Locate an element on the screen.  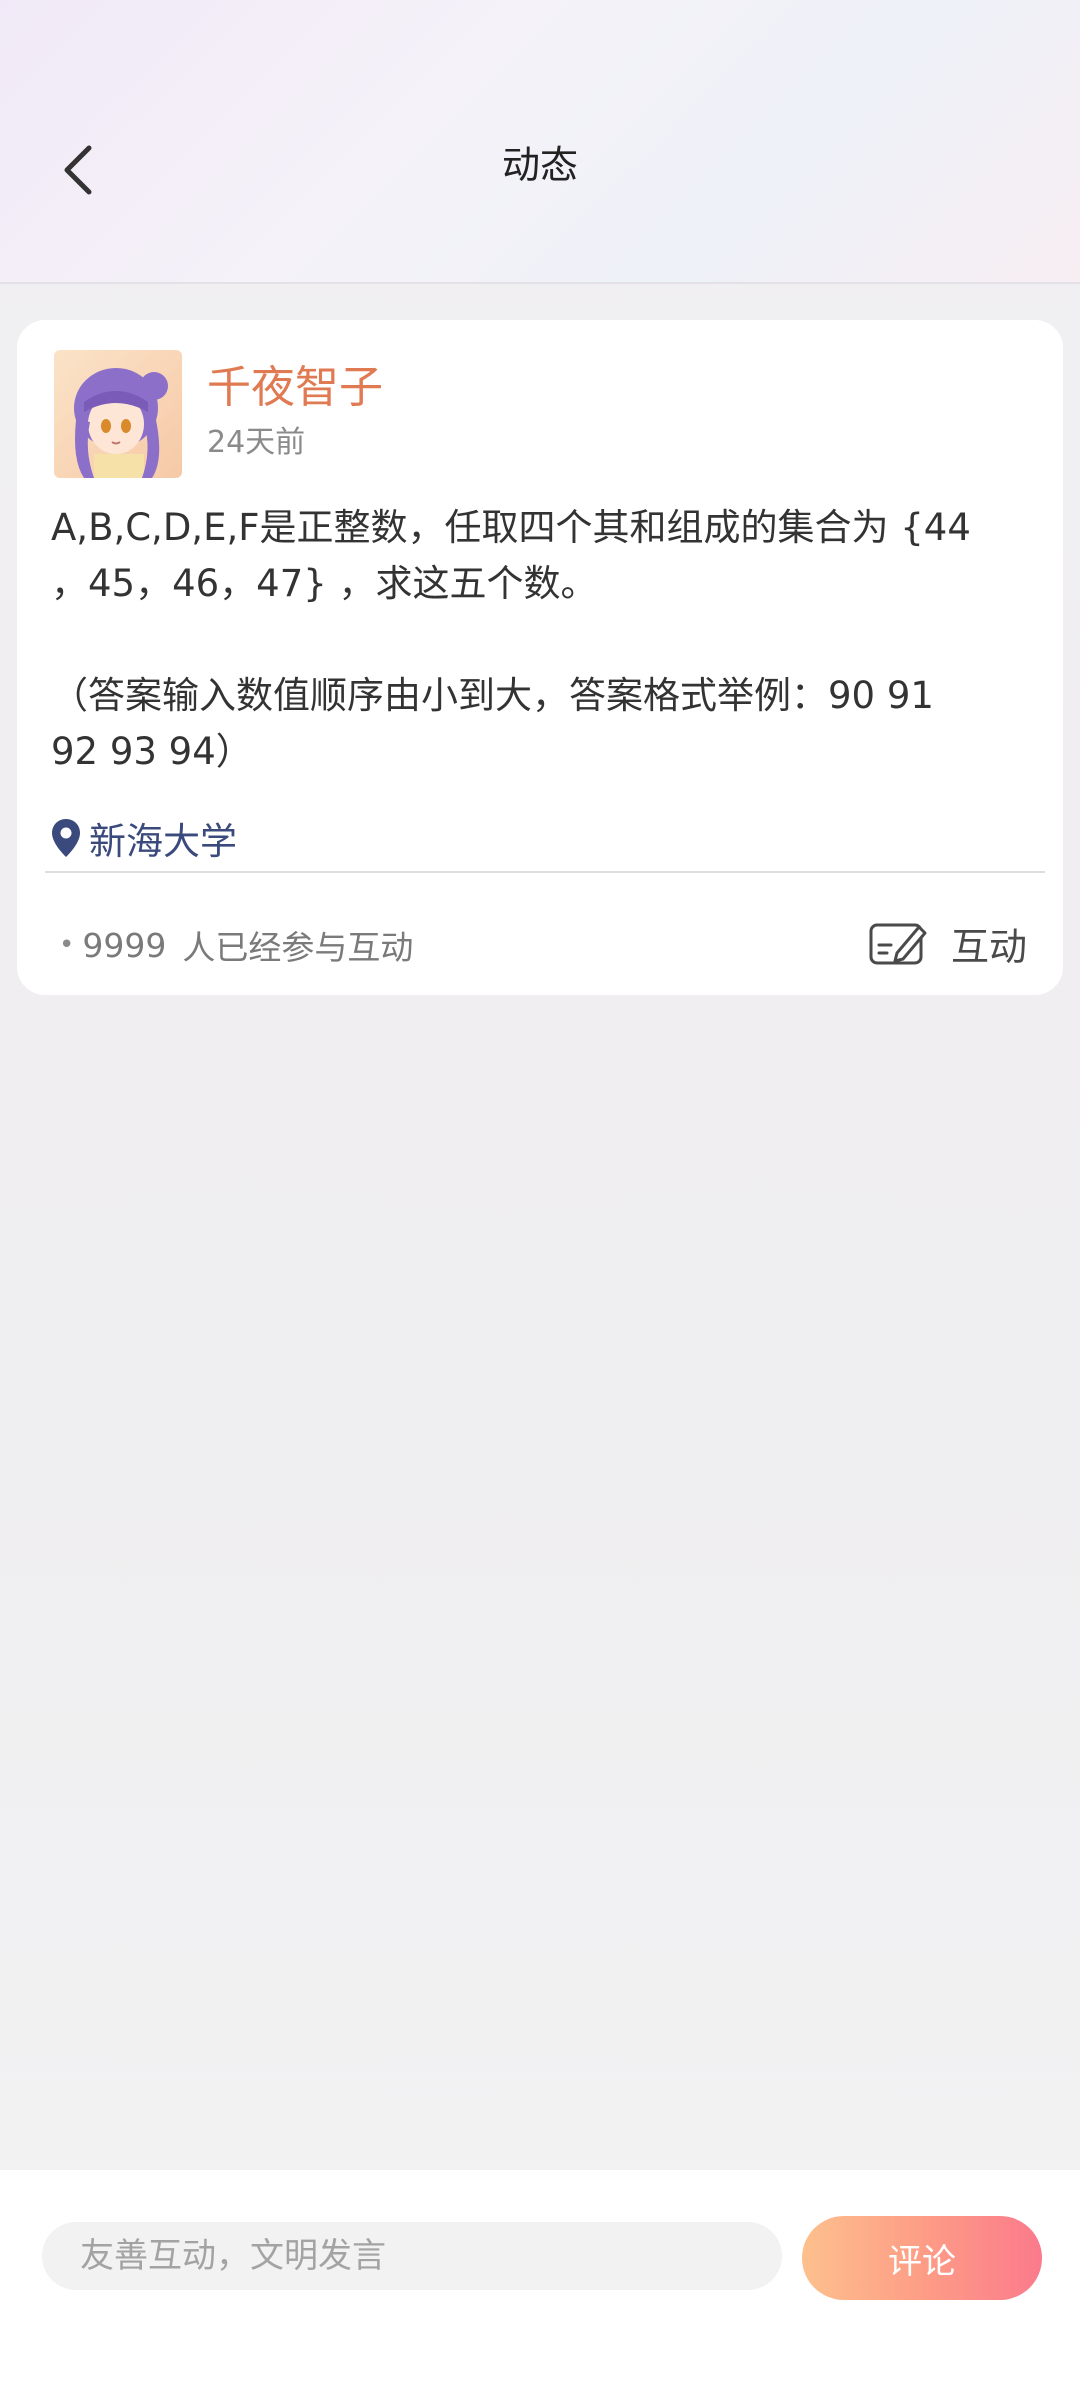
divider is located at coordinates (545, 872).